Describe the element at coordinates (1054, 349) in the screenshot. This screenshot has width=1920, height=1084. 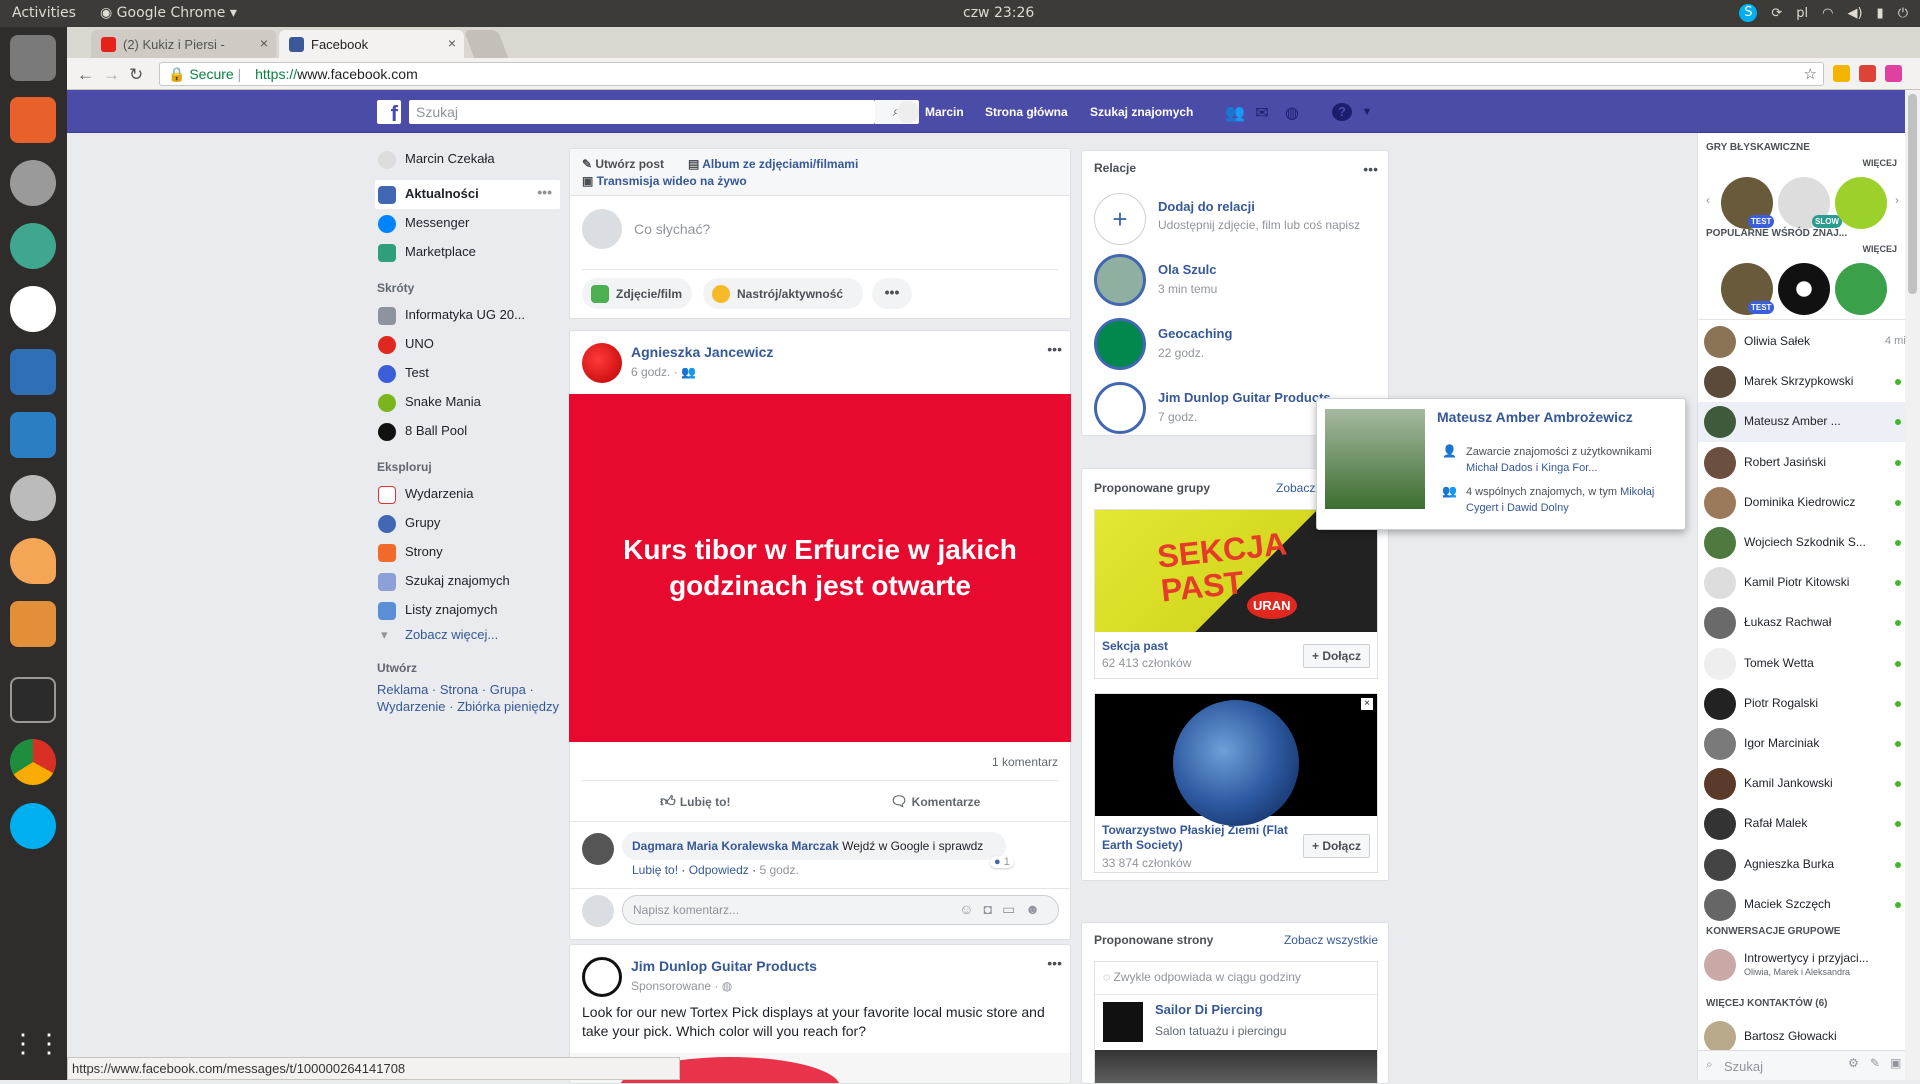
I see `post-menu-icon: •••` at that location.